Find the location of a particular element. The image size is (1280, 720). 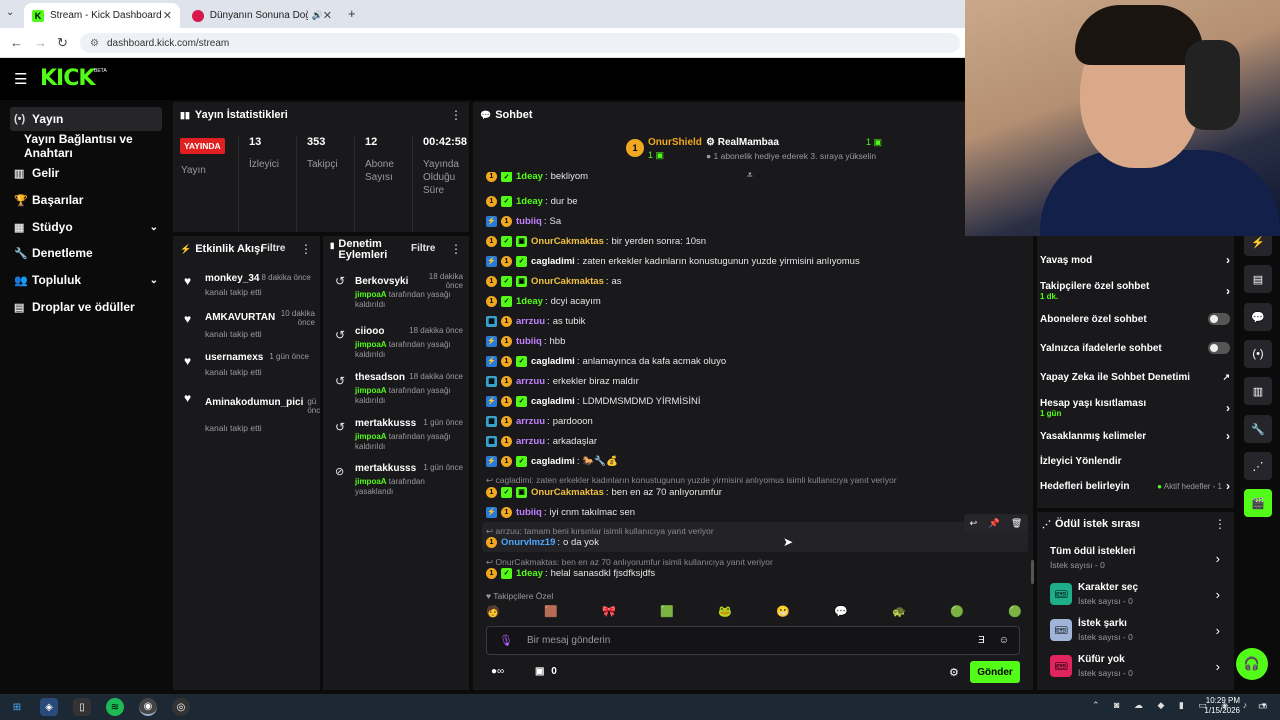

chrome-icon: ◉ is located at coordinates (148, 707).